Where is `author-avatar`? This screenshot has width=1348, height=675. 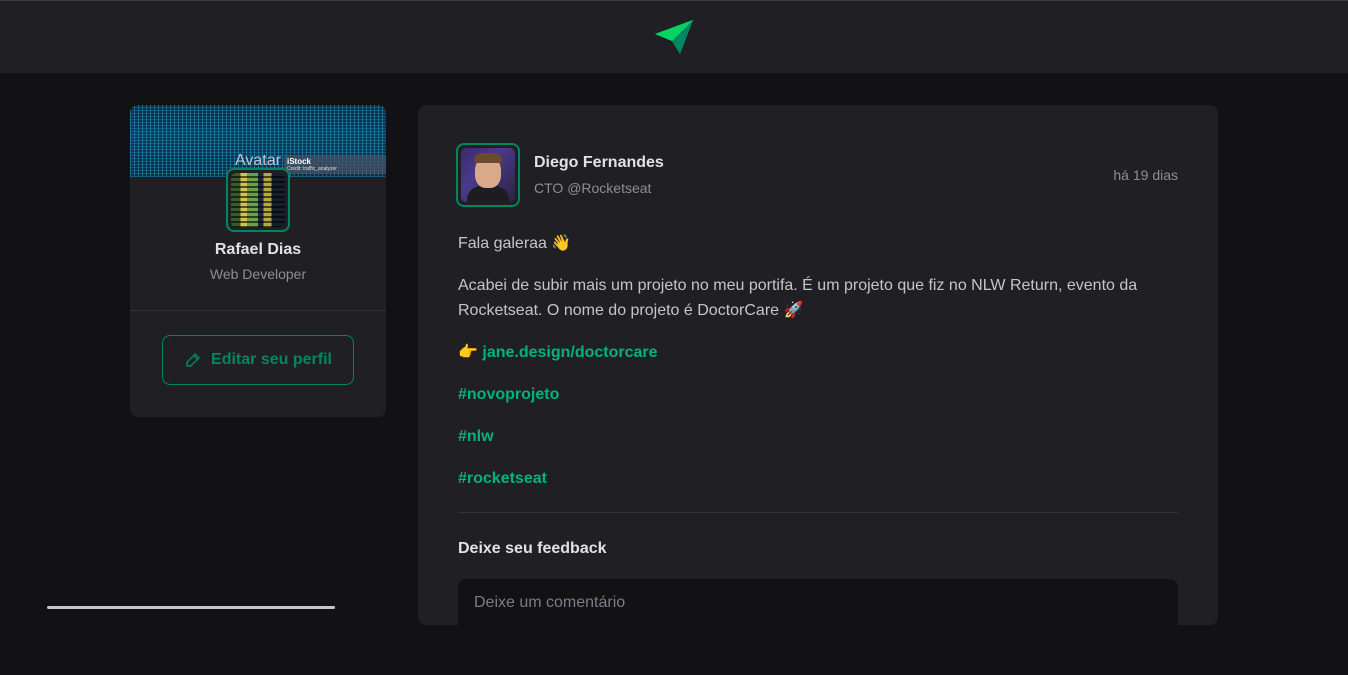
author-avatar is located at coordinates (488, 175).